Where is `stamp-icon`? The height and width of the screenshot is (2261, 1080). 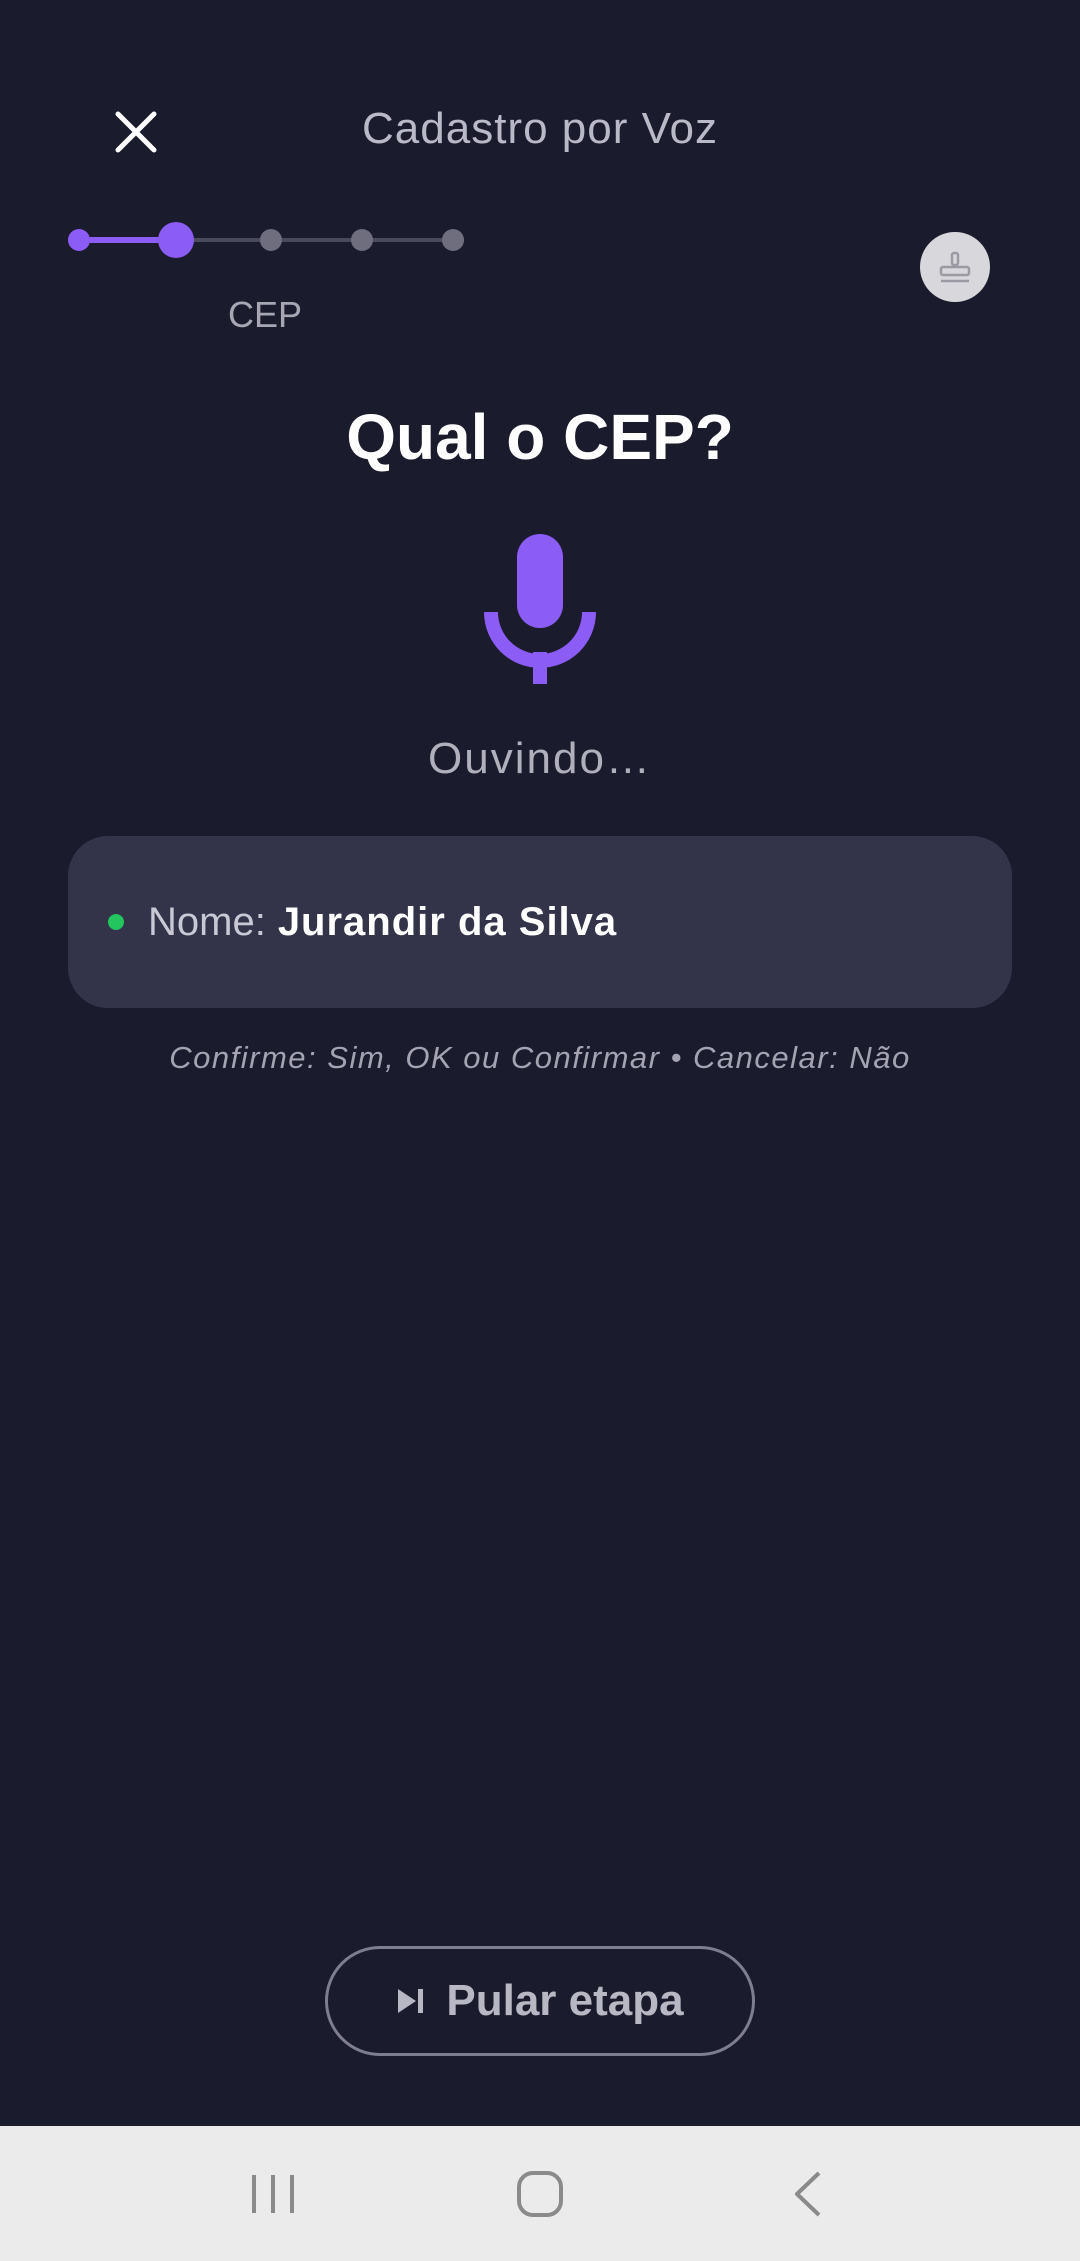 stamp-icon is located at coordinates (955, 267).